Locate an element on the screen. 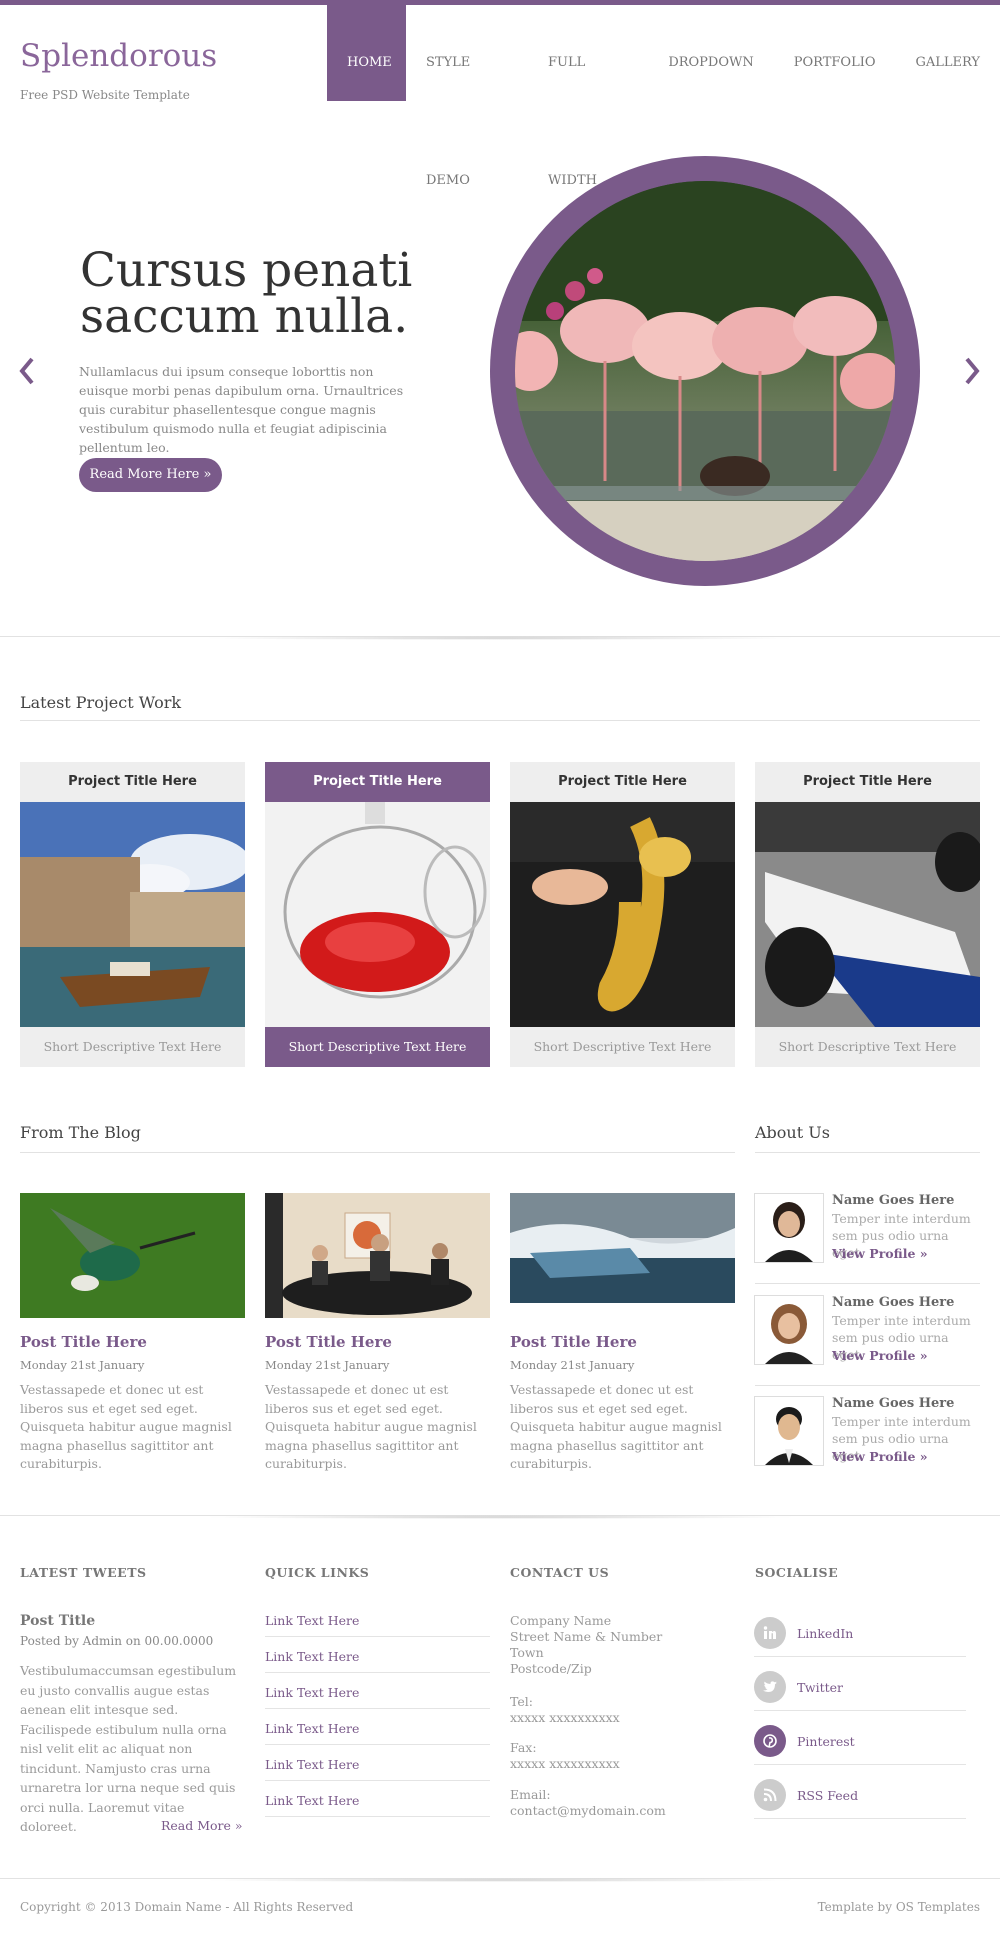 This screenshot has width=1000, height=1936. footer-divider-shadow is located at coordinates (500, 1517).